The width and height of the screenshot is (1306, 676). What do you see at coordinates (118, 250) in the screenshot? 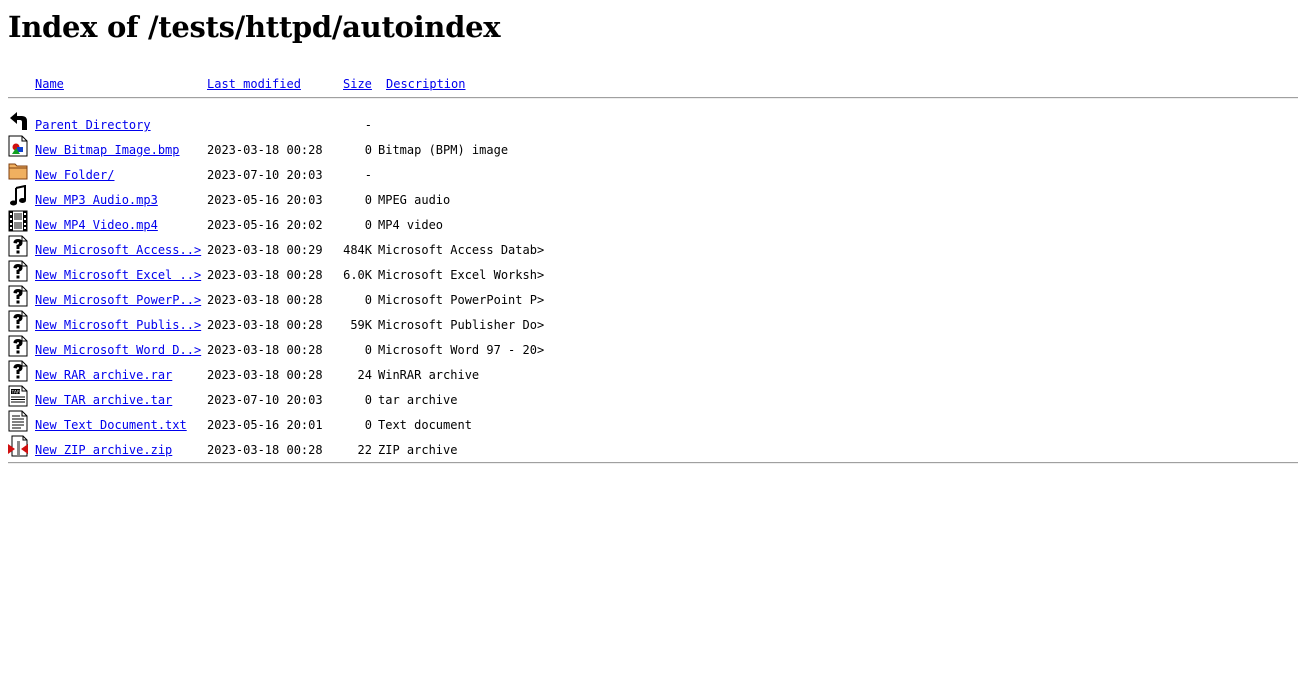
I see `file-link: New Microsoft Access..>` at bounding box center [118, 250].